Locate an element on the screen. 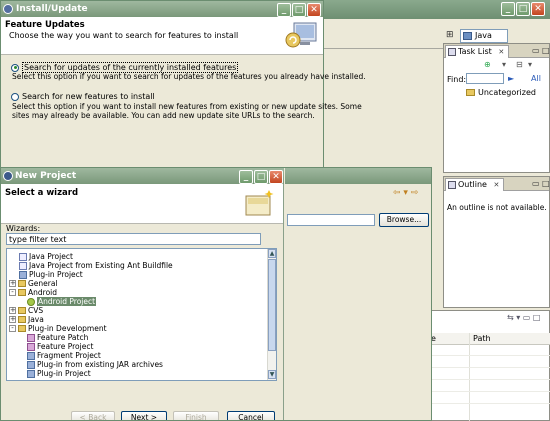  tab-outline: Outline ✕ is located at coordinates (475, 184).